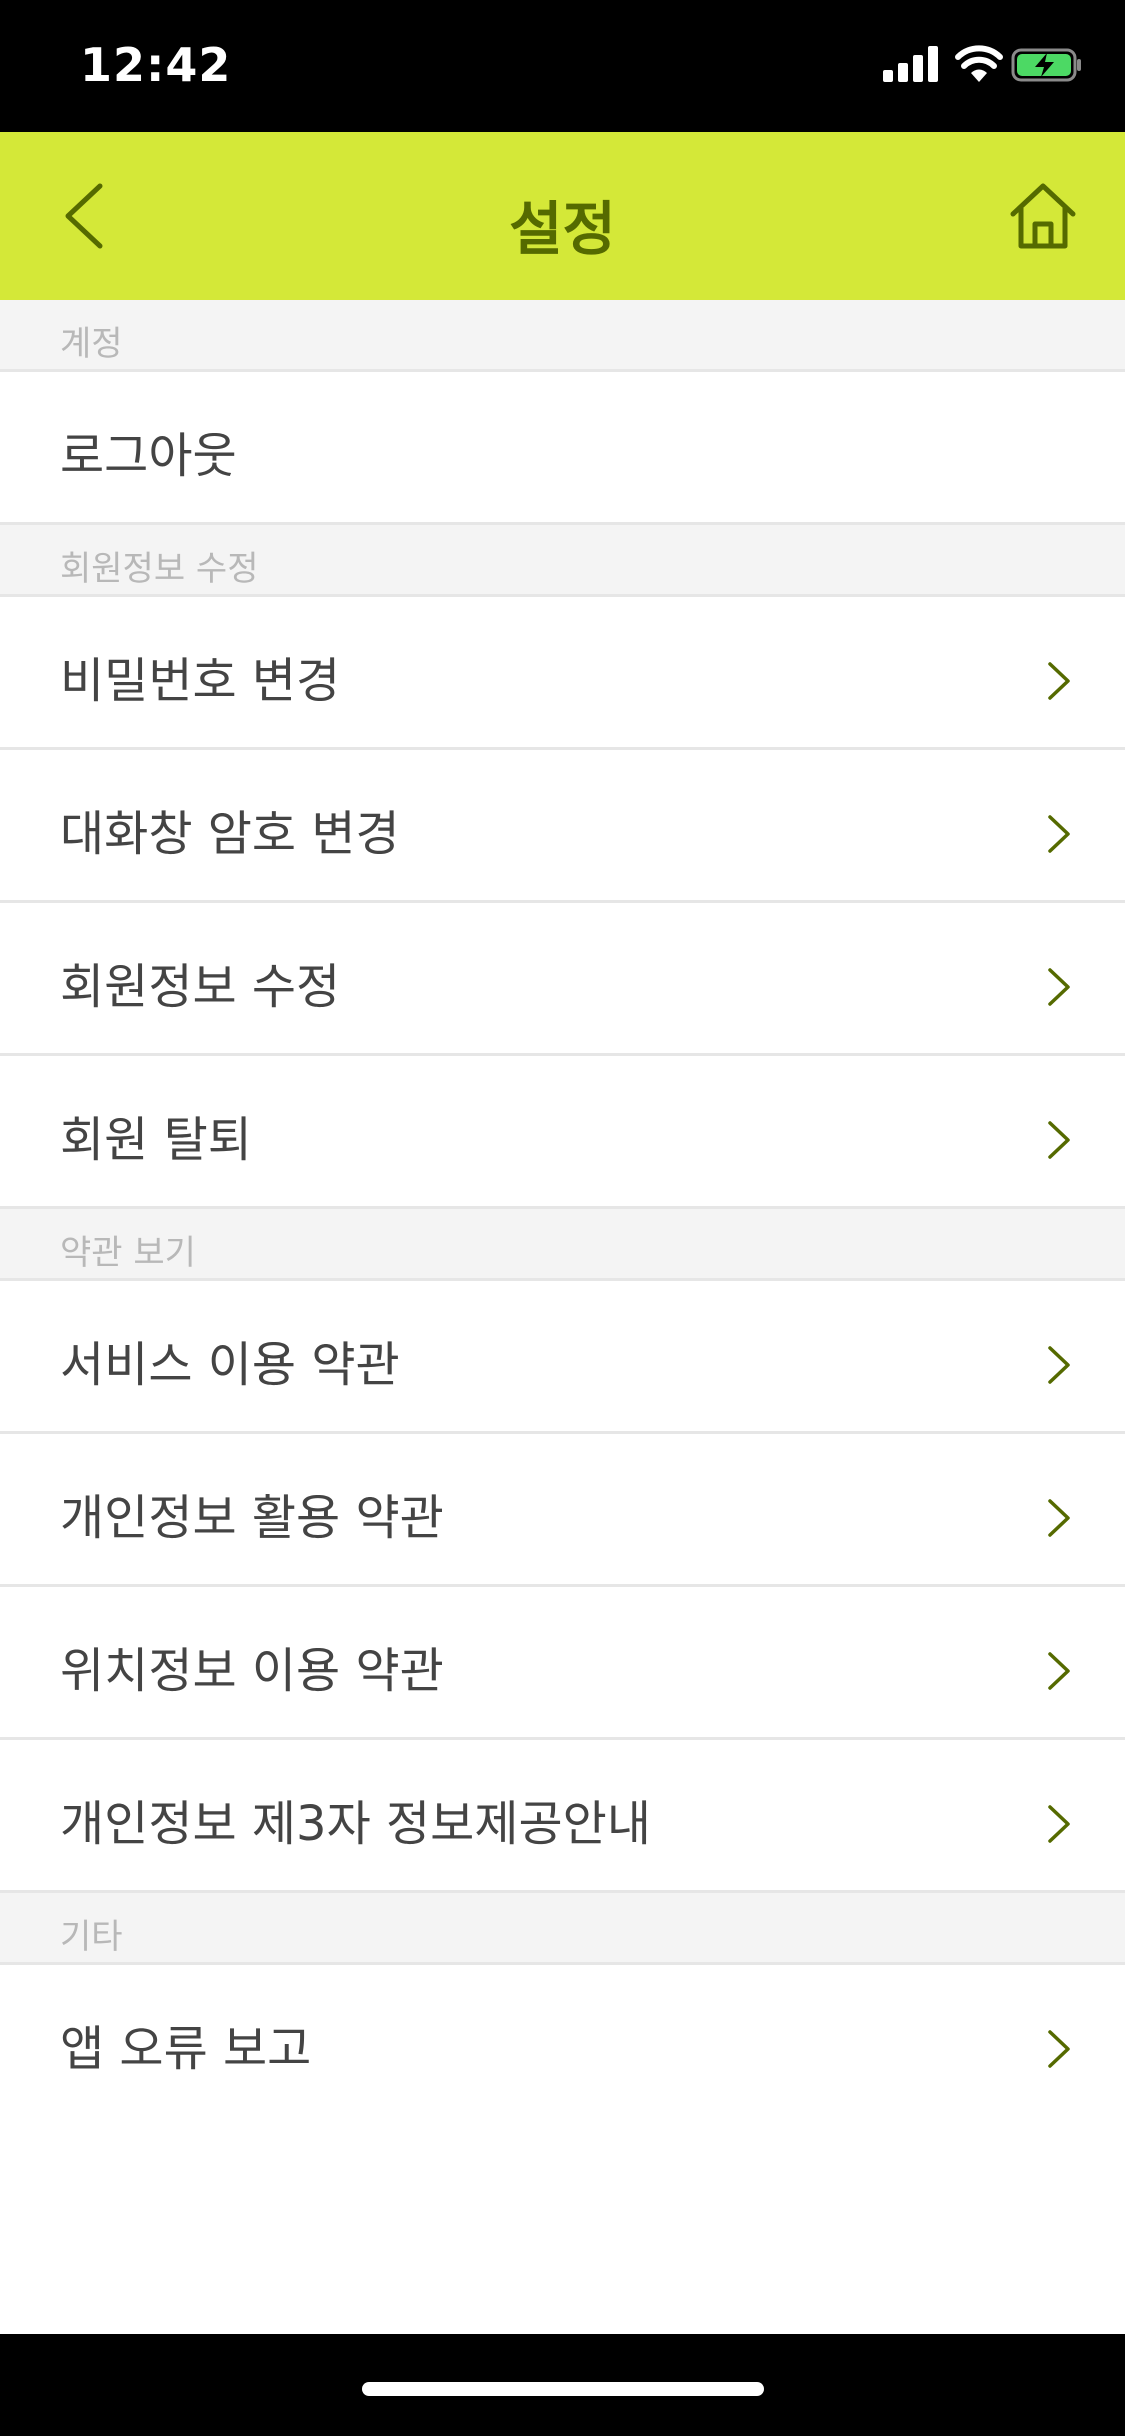 This screenshot has width=1125, height=2436. I want to click on row-terms-of-service: 서비스 이용 약관, so click(562, 1357).